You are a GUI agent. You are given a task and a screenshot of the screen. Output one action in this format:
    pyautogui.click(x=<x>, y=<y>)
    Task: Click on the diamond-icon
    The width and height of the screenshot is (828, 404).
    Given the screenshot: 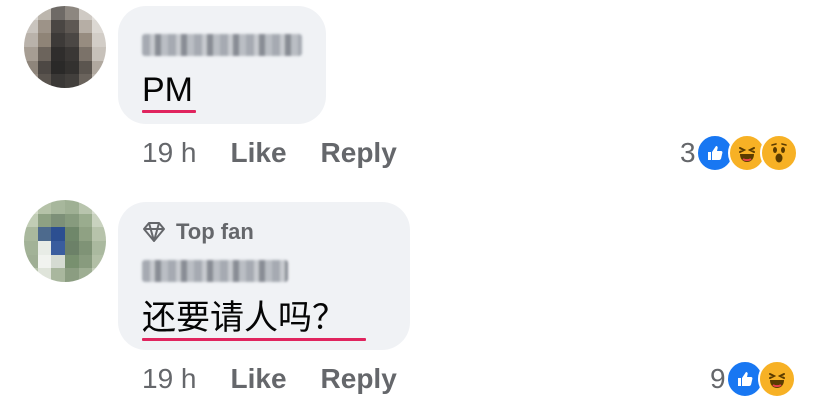 What is the action you would take?
    pyautogui.click(x=154, y=232)
    